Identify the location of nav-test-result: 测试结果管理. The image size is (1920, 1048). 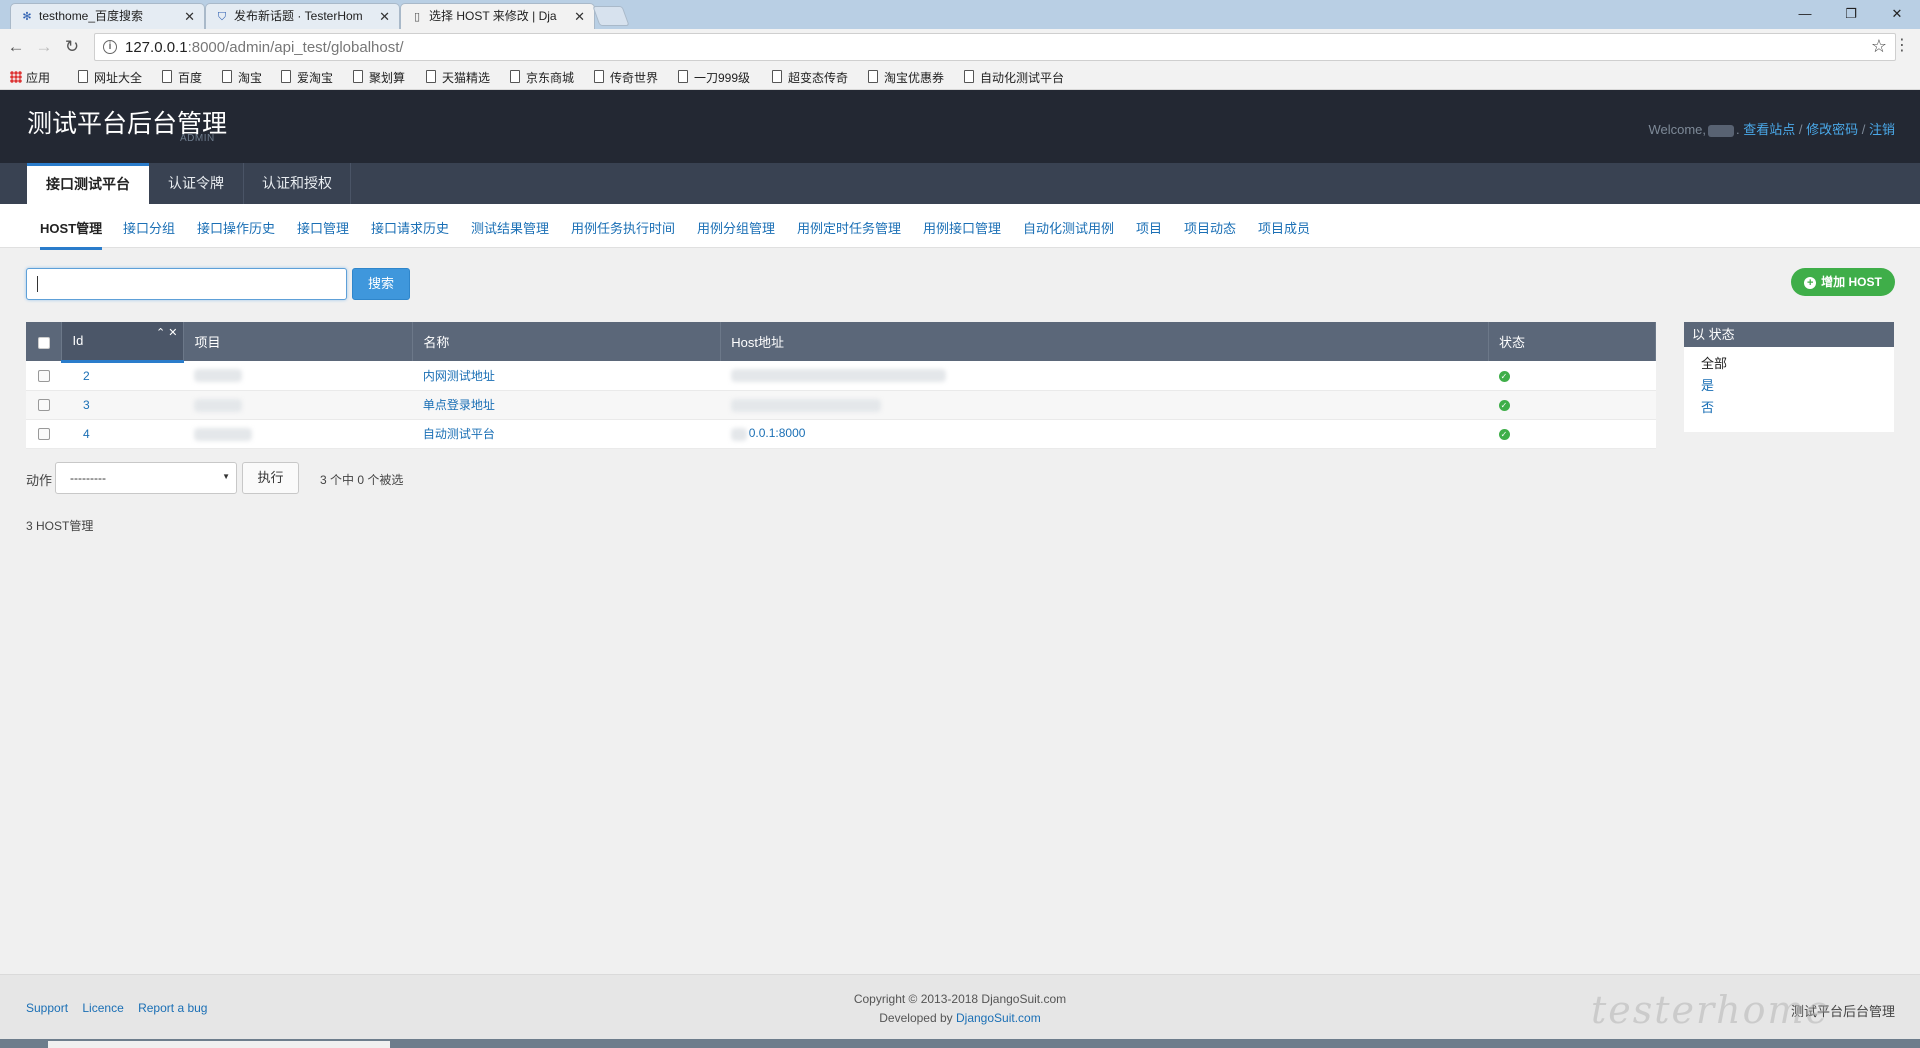
(510, 227).